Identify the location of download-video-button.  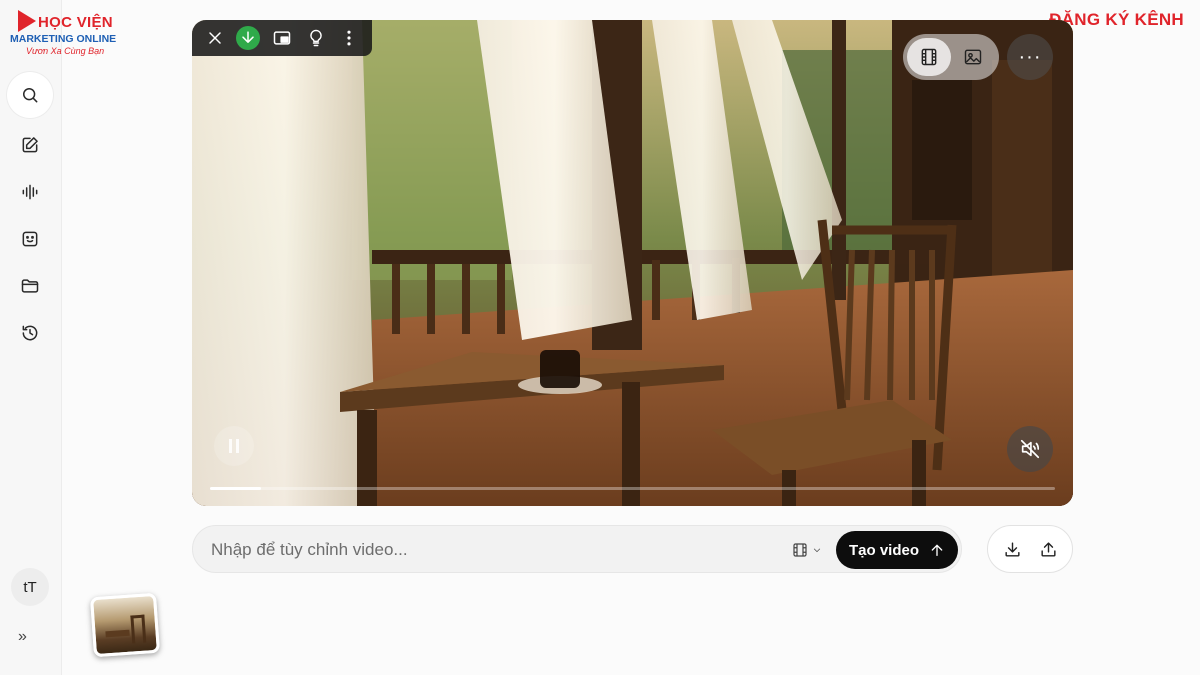
(248, 38).